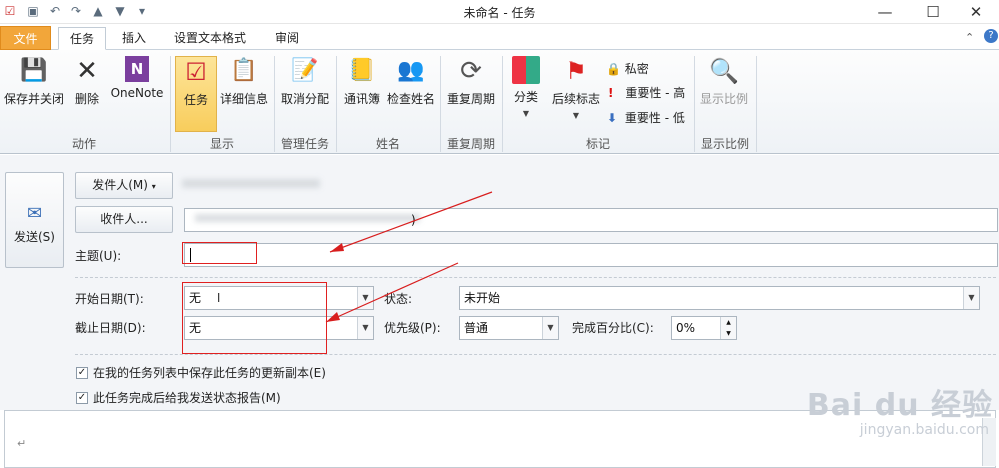 The width and height of the screenshot is (999, 468). Describe the element at coordinates (333, 317) in the screenshot. I see `arrowhead-dates` at that location.